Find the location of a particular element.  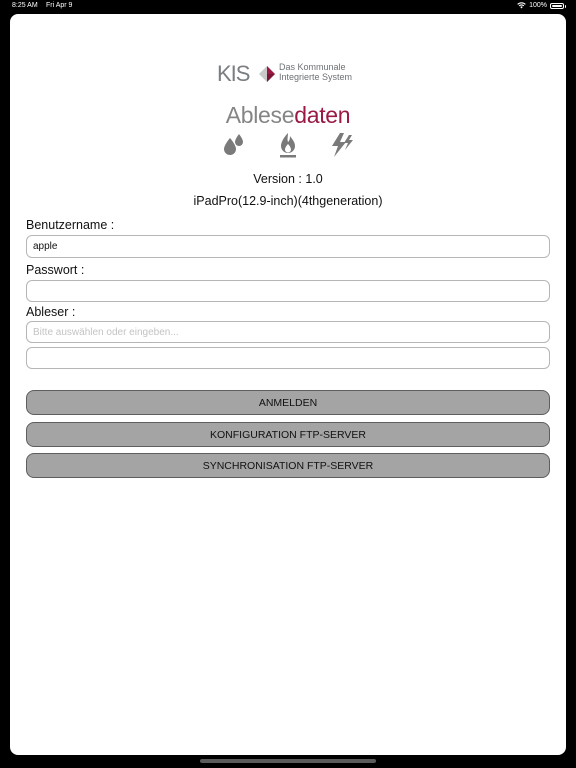

status-indicators: 100% is located at coordinates (541, 5).